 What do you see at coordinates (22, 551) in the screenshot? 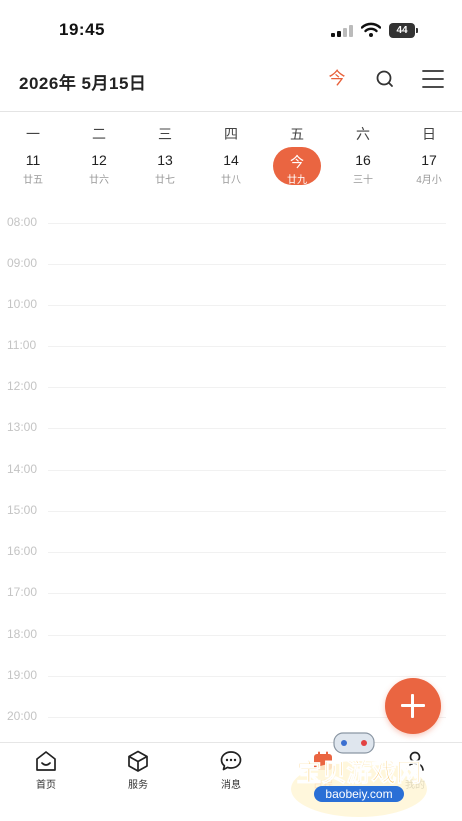
I see `hour-label: 16:00` at bounding box center [22, 551].